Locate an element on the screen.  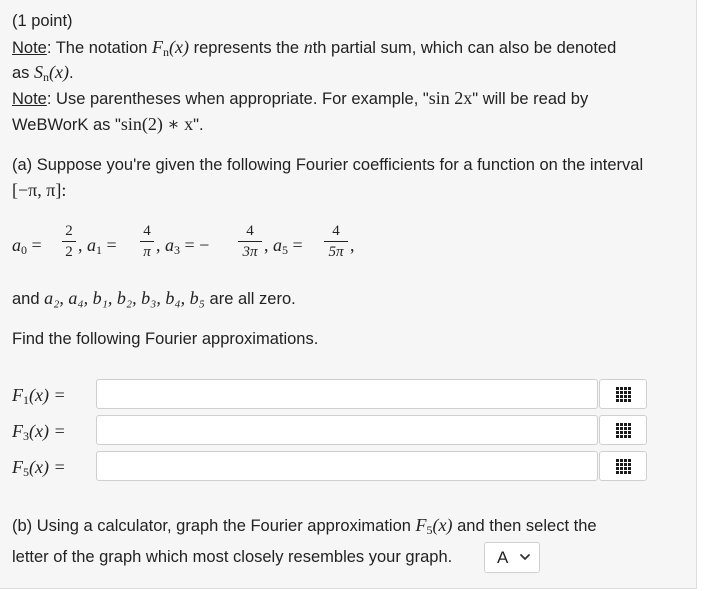
note-1-line-2: as Sn(x). is located at coordinates (43, 73).